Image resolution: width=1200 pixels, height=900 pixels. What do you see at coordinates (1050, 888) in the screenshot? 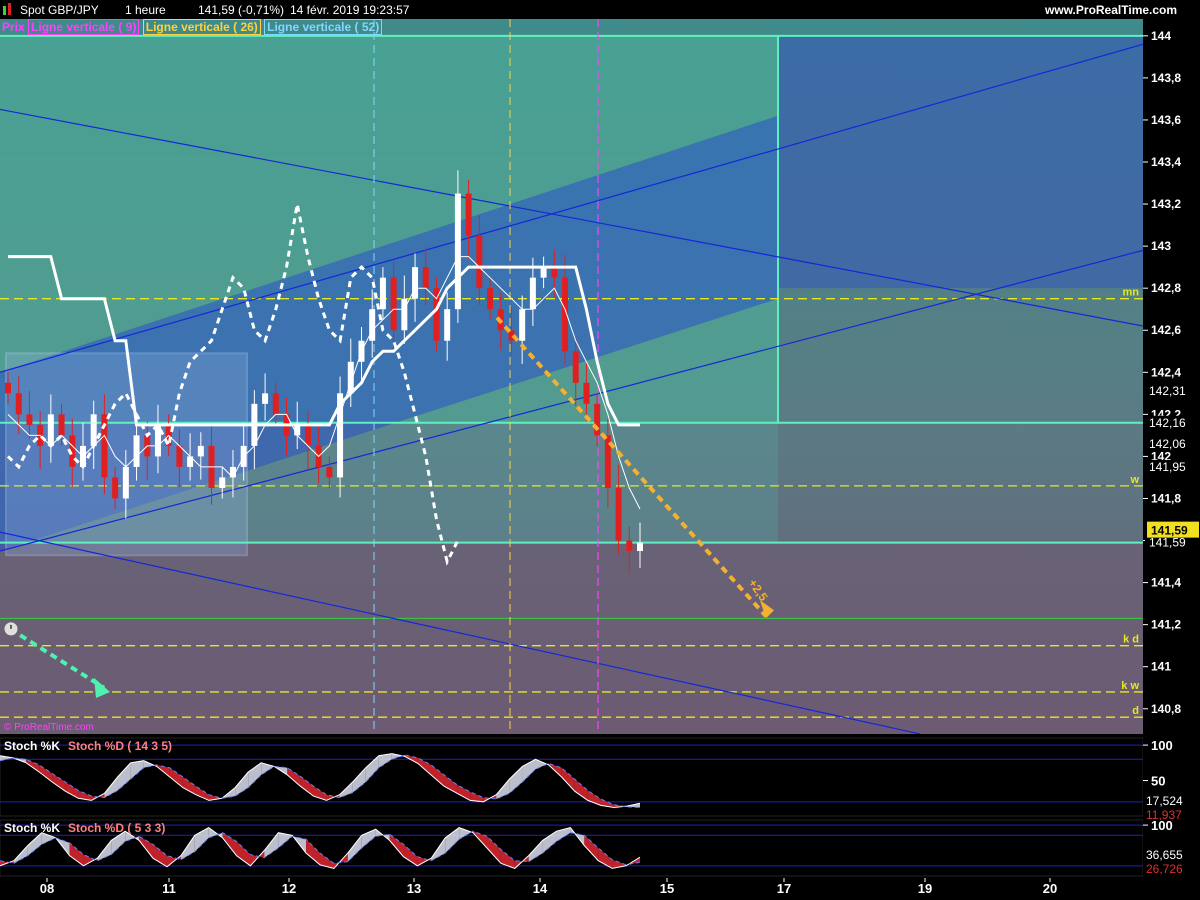
I see `x-tick-label: 20` at bounding box center [1050, 888].